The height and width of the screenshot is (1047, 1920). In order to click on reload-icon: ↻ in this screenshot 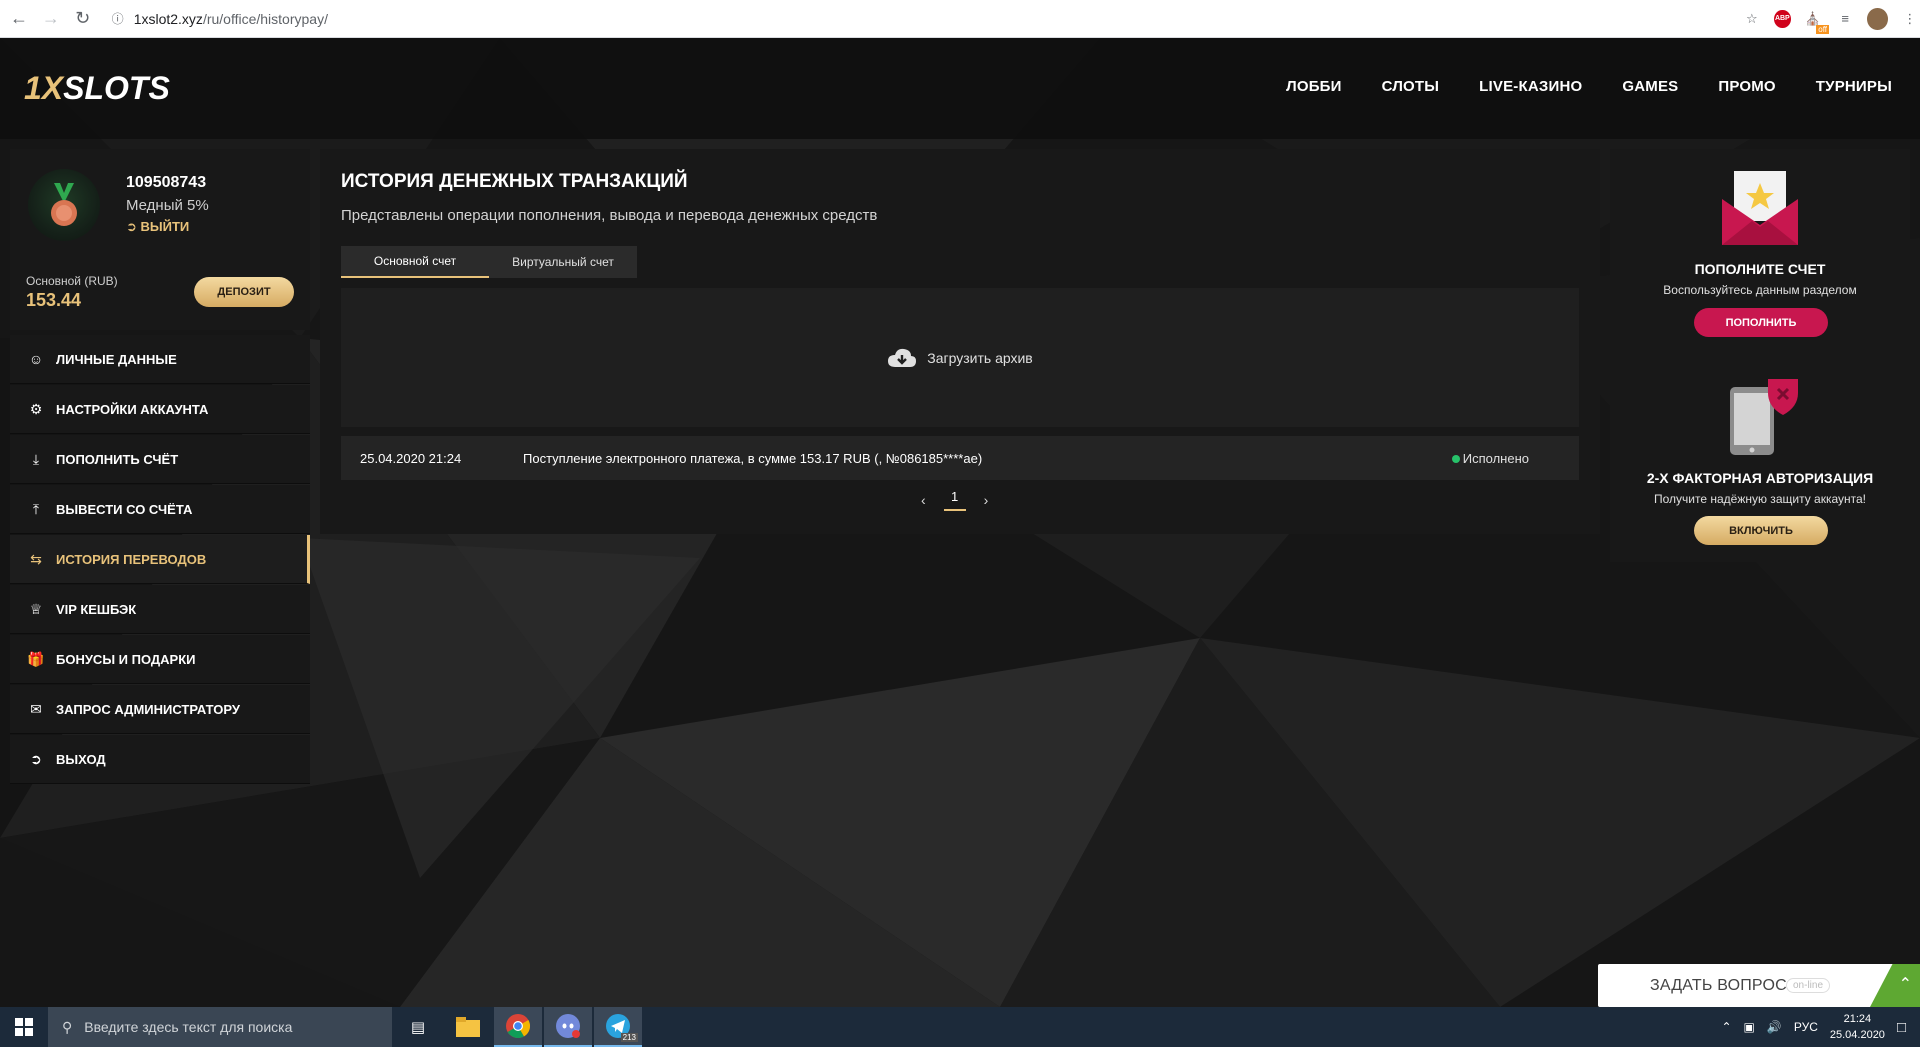, I will do `click(83, 19)`.